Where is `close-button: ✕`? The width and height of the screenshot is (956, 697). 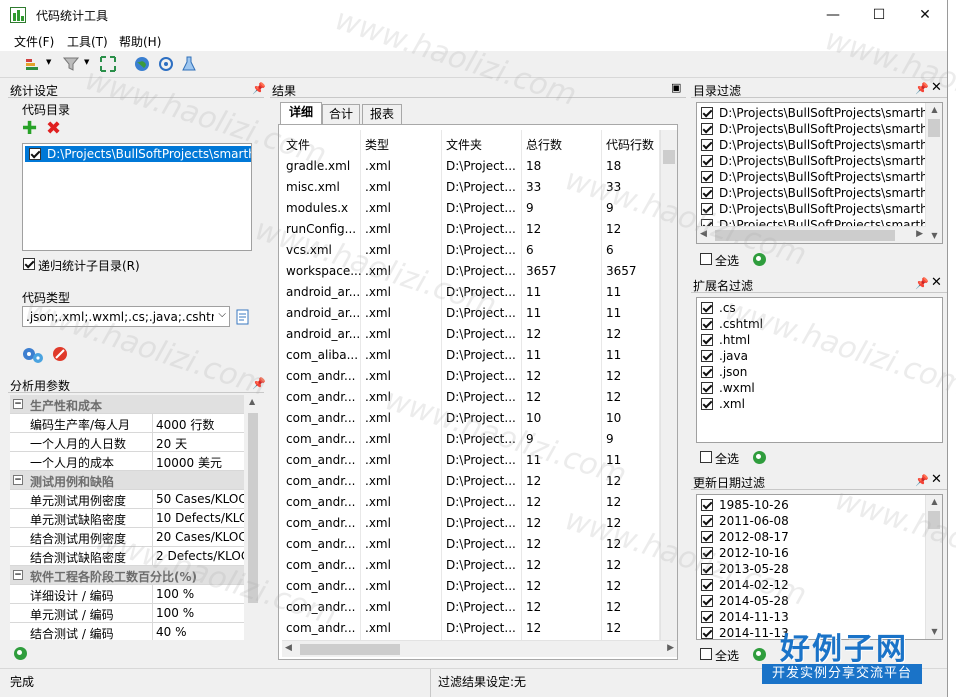 close-button: ✕ is located at coordinates (924, 15).